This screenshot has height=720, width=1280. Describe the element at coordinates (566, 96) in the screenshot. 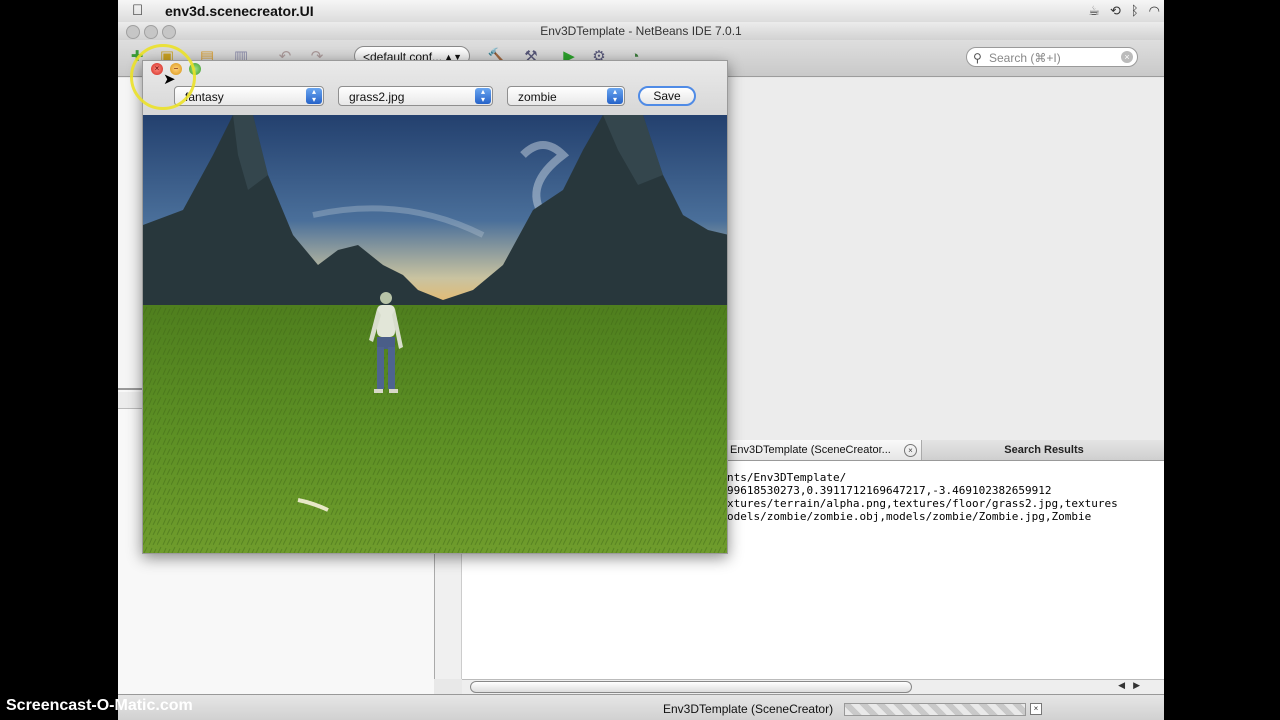

I see `model-dropdown: zombie ▴ ▾` at that location.